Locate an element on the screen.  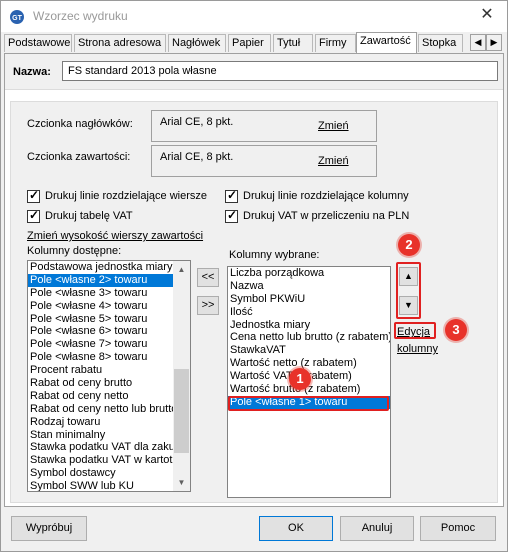
list-item: Nazwa is located at coordinates (309, 286).